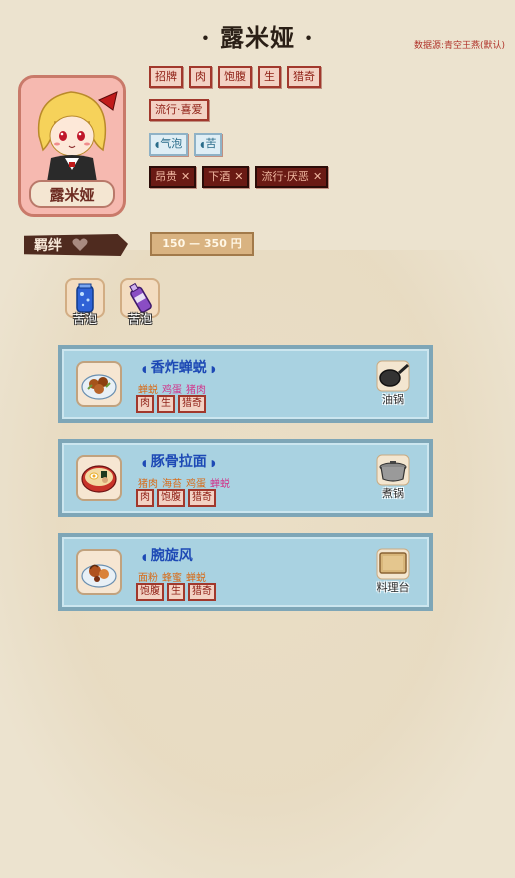 The height and width of the screenshot is (878, 515). I want to click on tag-negative-label: 下酒, so click(219, 176).